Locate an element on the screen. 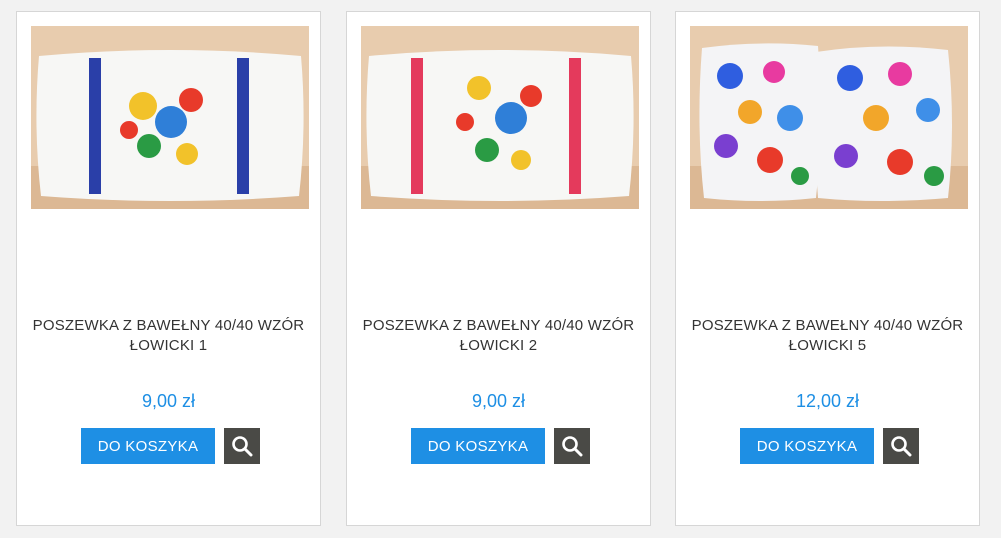 Image resolution: width=1001 pixels, height=538 pixels. product-price: 12,00 zł is located at coordinates (827, 401).